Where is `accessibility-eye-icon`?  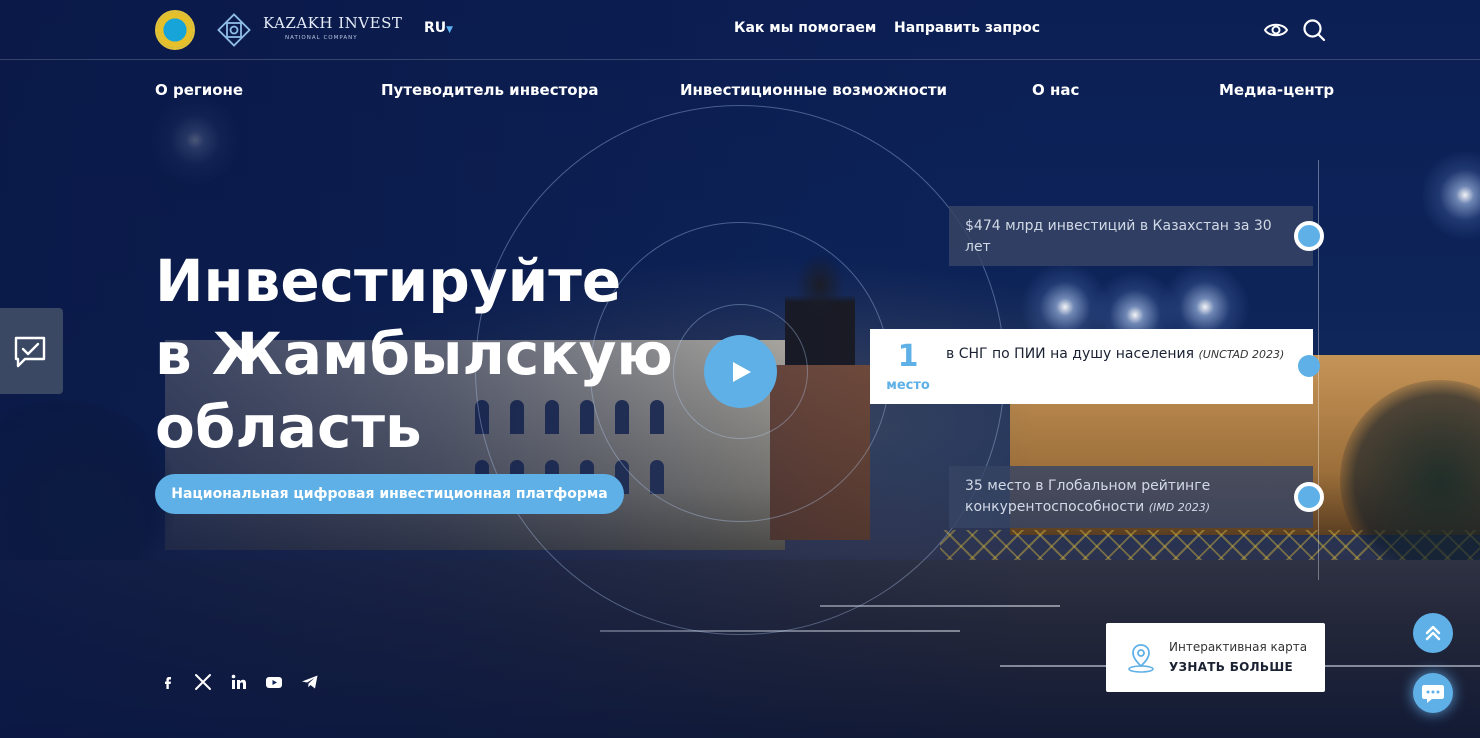 accessibility-eye-icon is located at coordinates (1276, 30).